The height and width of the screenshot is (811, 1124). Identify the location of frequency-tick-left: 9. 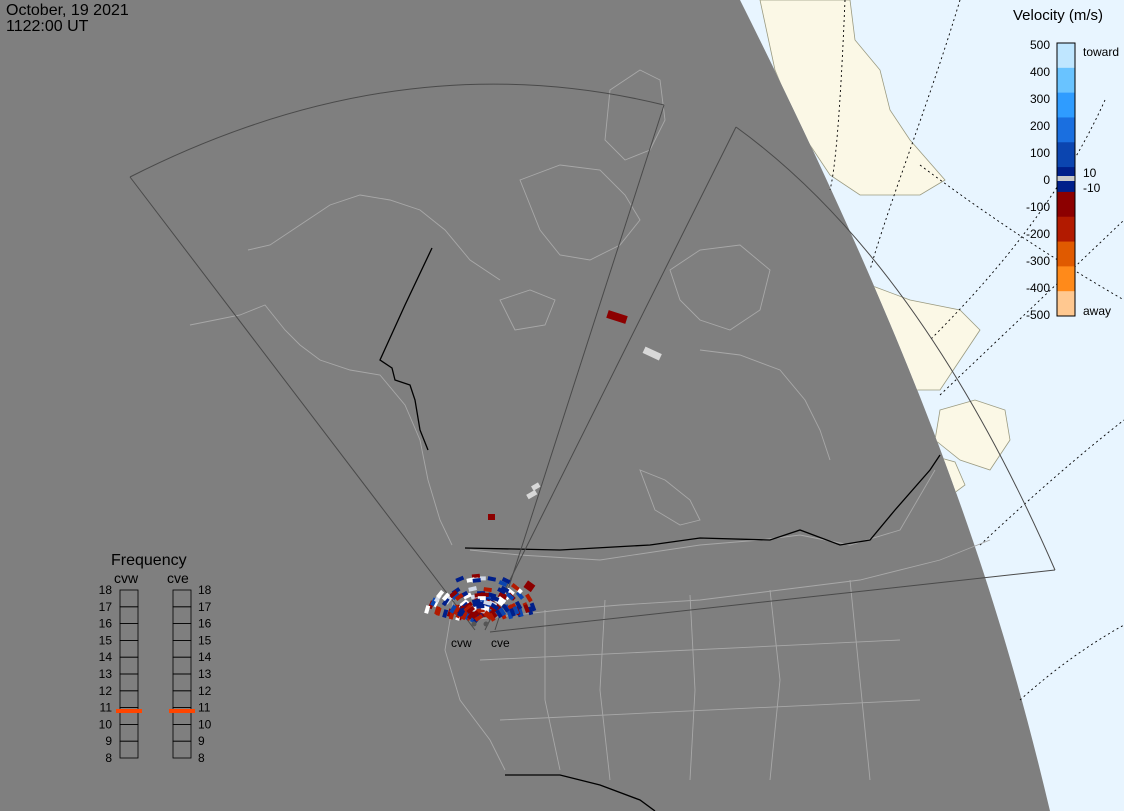
(108, 741).